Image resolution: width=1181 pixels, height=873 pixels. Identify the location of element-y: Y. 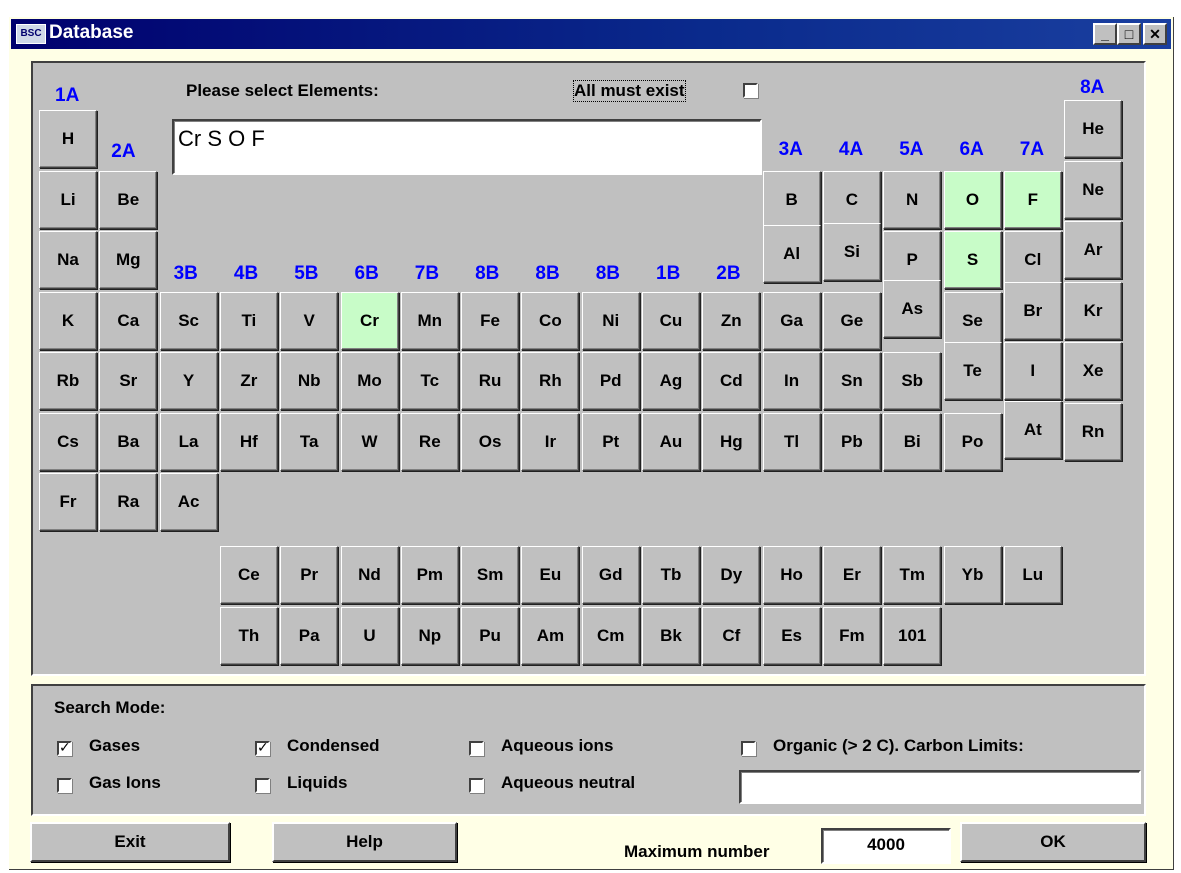
(188, 381).